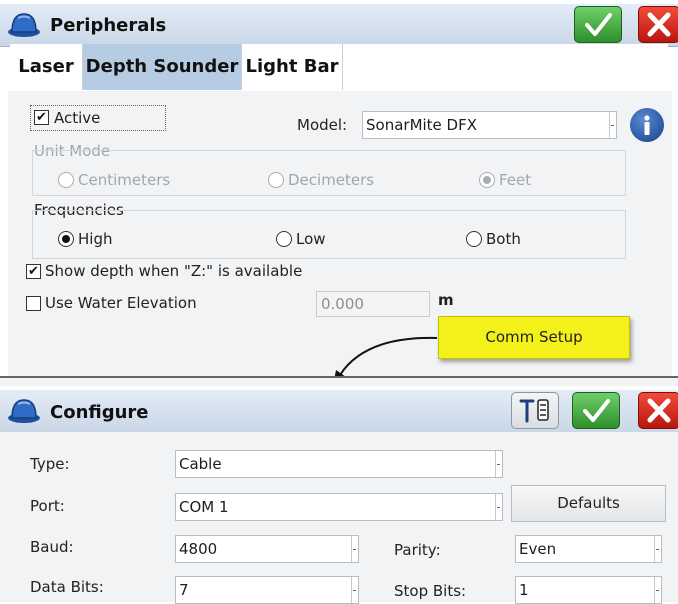 Image resolution: width=678 pixels, height=604 pixels. Describe the element at coordinates (200, 464) in the screenshot. I see `type-value: Cable` at that location.